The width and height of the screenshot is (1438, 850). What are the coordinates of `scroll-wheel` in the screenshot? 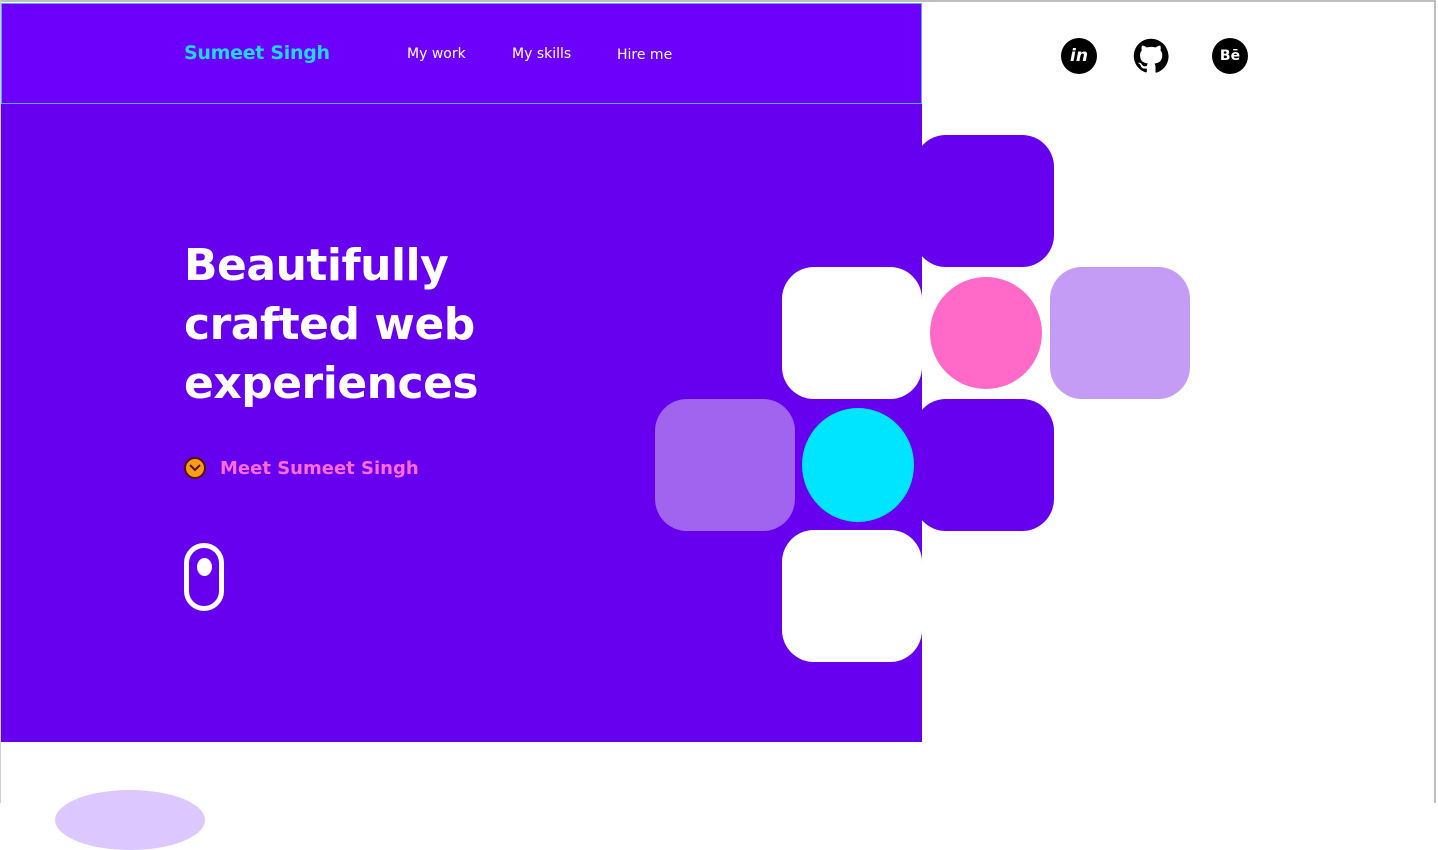 It's located at (204, 567).